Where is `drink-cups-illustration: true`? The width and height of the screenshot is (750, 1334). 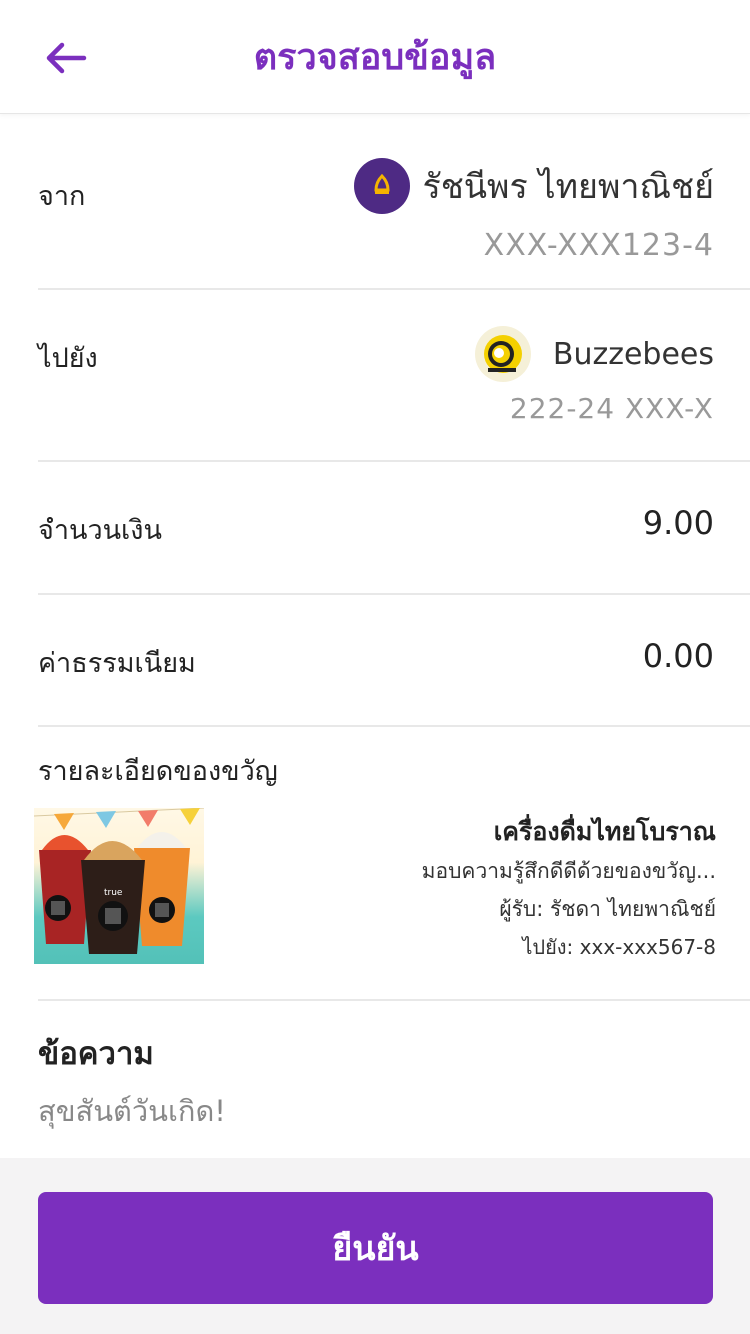 drink-cups-illustration: true is located at coordinates (119, 881).